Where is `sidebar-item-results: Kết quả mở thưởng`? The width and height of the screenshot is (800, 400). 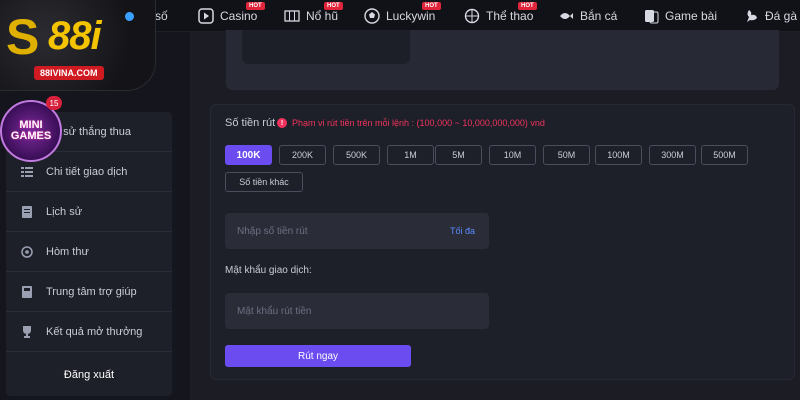
sidebar-item-results: Kết quả mở thưởng is located at coordinates (89, 332).